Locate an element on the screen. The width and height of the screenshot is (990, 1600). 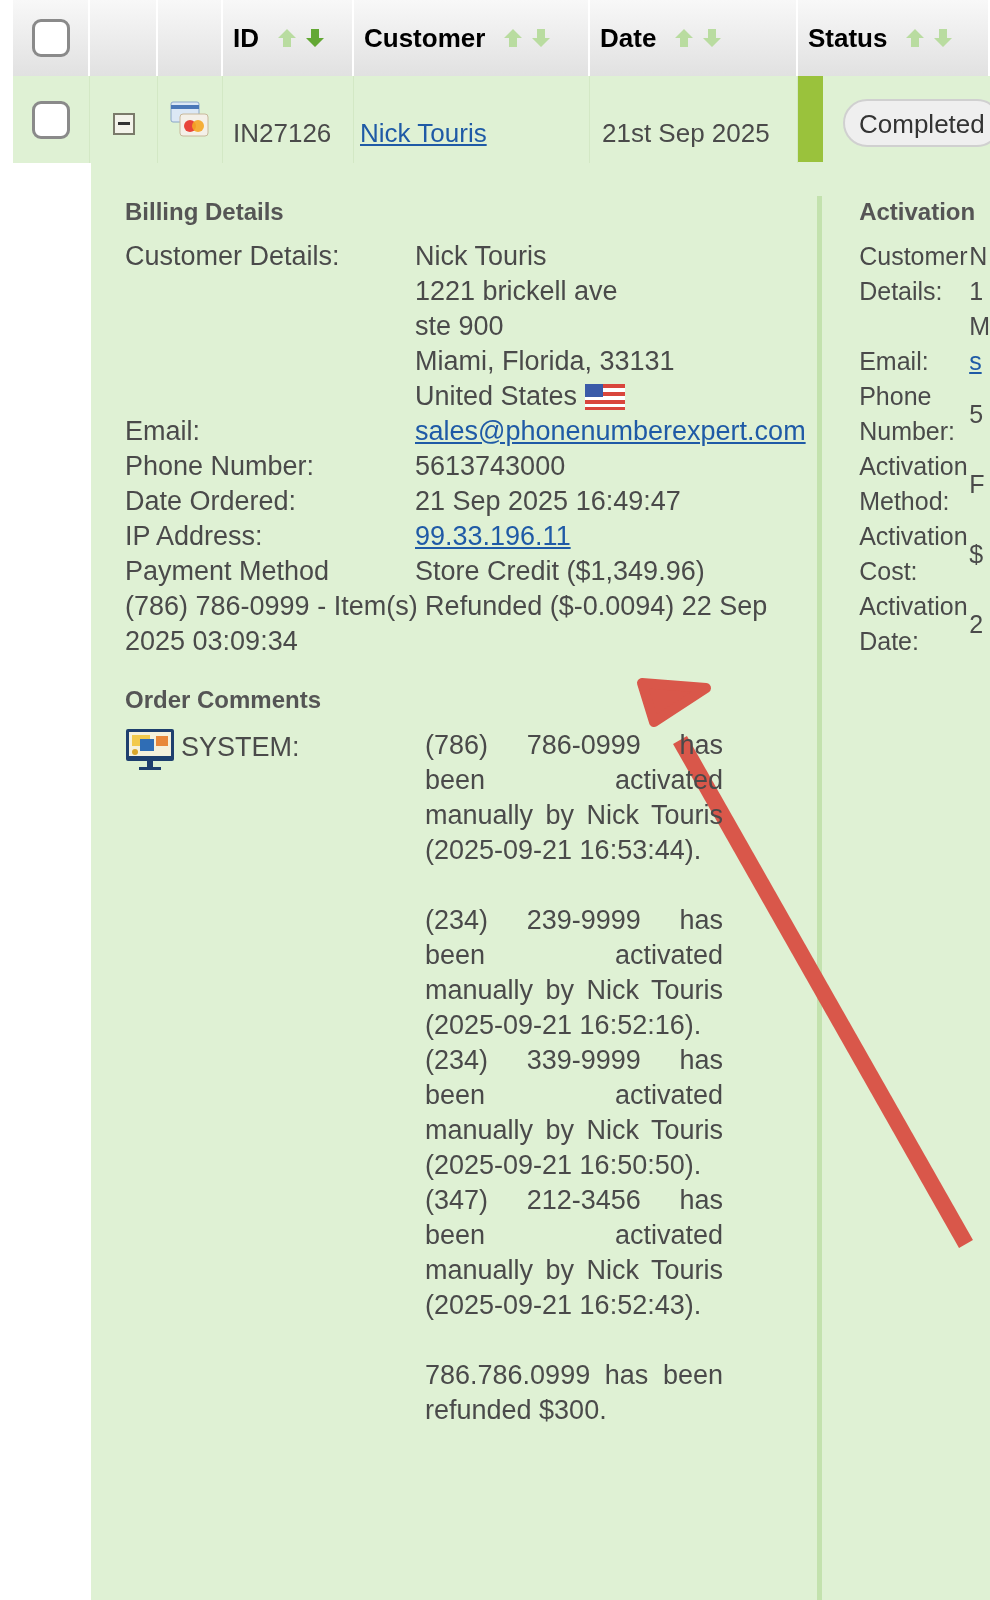
field-value: N is located at coordinates (979, 256).